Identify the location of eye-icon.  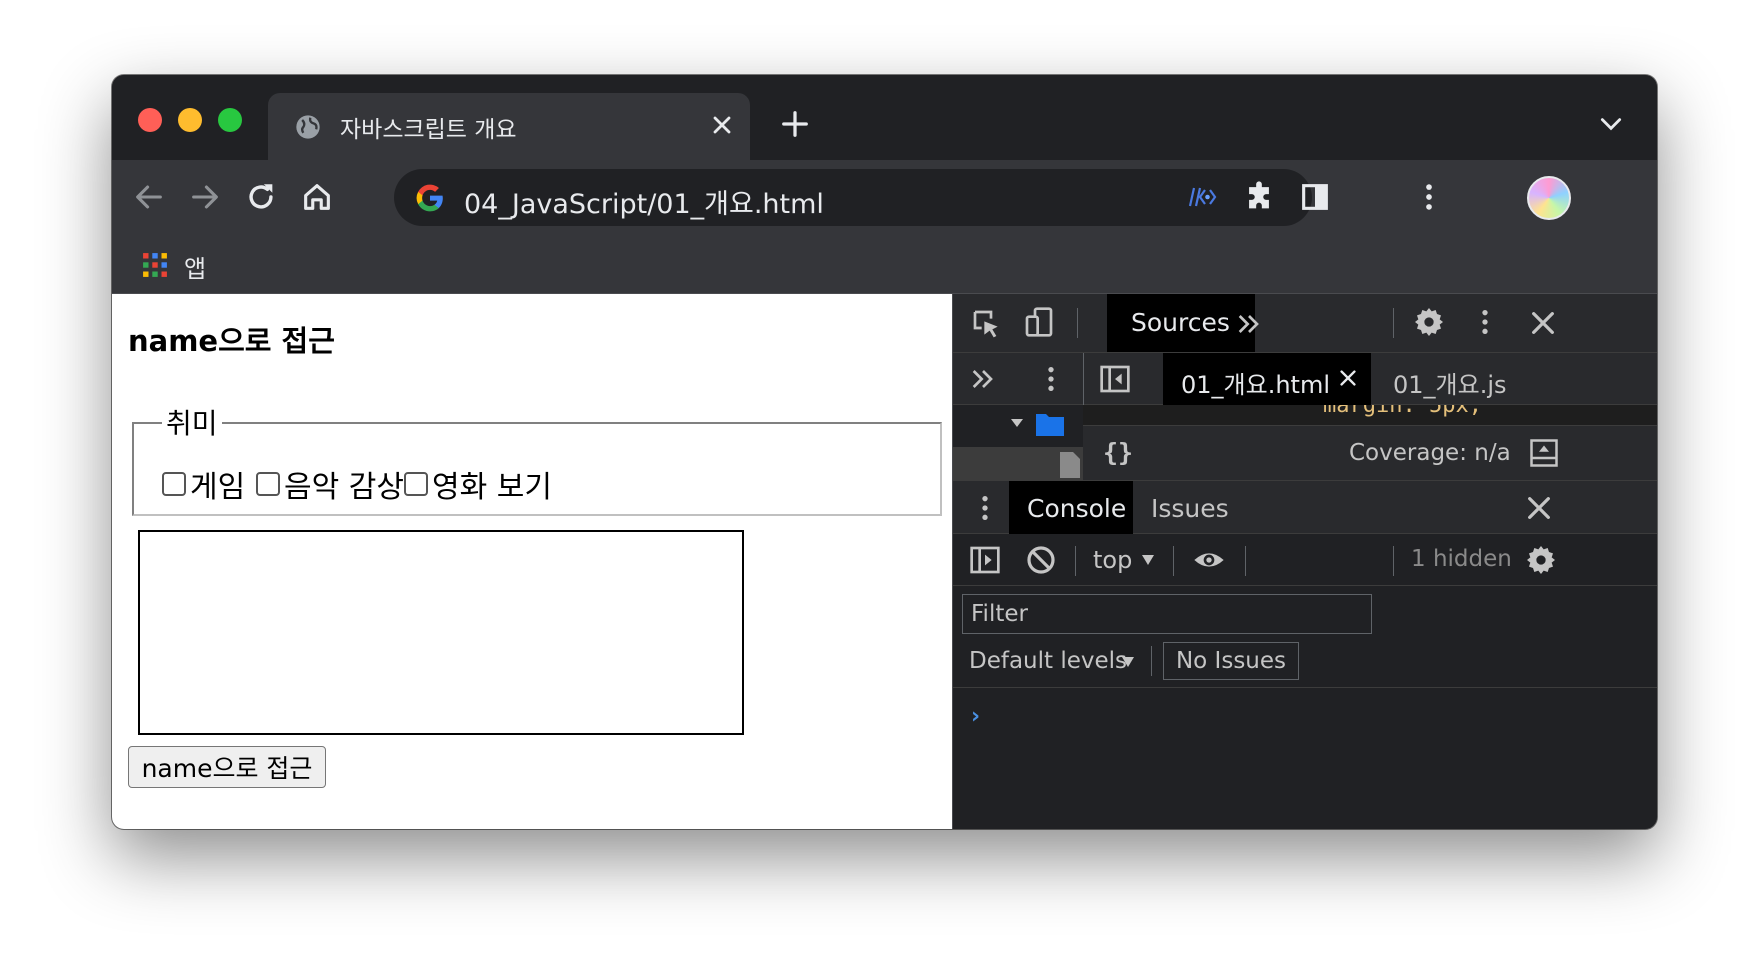
(1209, 560).